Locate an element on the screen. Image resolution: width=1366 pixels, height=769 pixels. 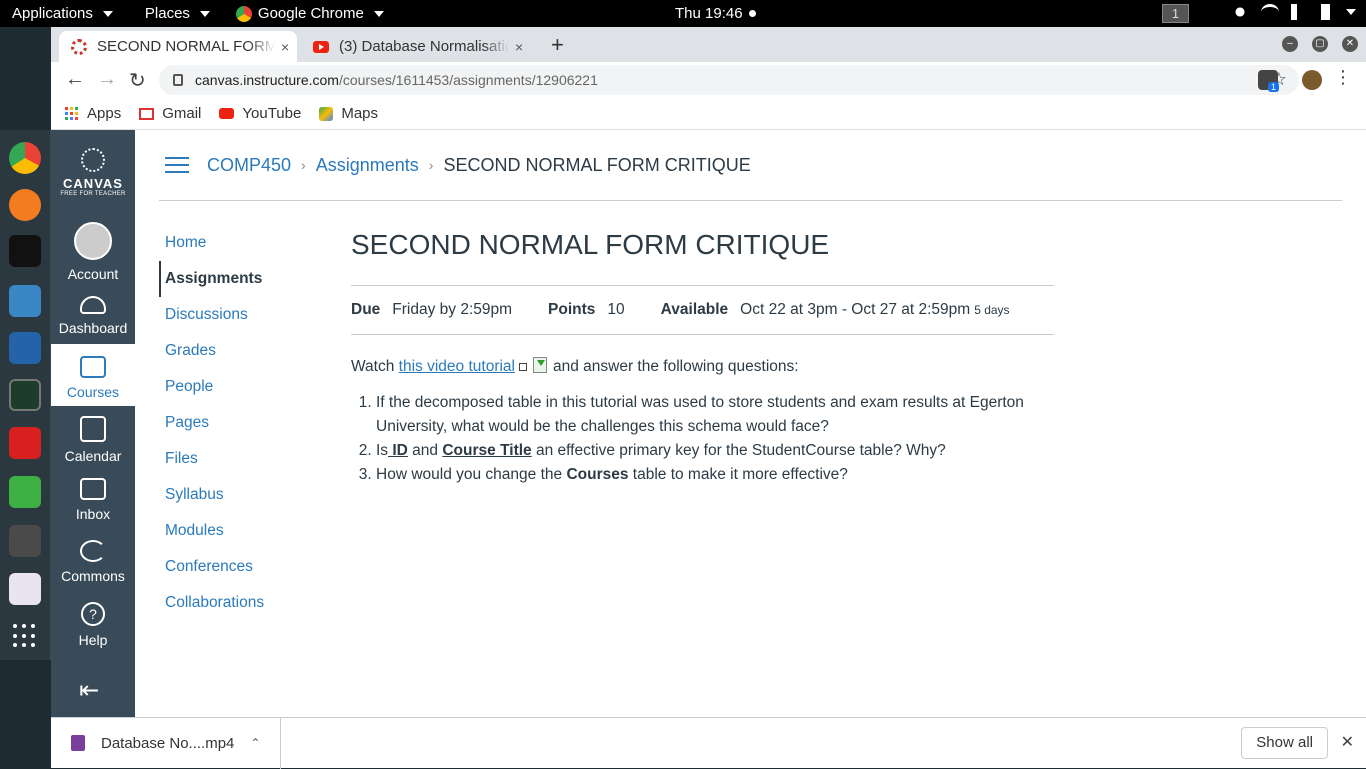
volume-icon is located at coordinates (1300, 12).